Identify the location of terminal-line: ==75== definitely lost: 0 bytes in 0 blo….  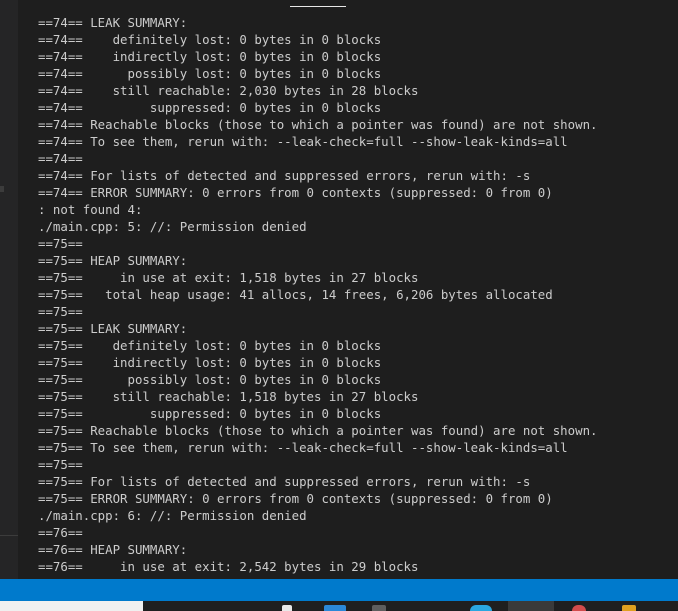
(210, 345).